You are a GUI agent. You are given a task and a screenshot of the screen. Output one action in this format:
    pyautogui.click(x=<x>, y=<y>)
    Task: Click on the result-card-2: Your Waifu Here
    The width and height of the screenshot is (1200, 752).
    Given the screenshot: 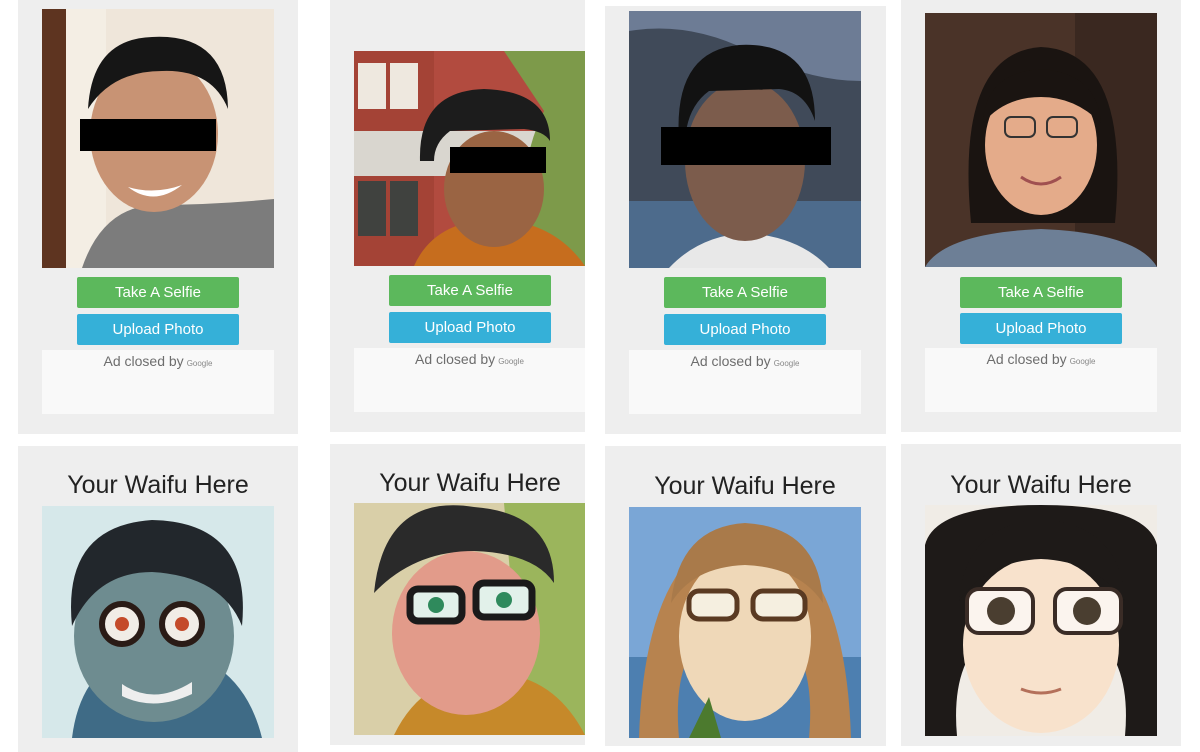 What is the action you would take?
    pyautogui.click(x=457, y=594)
    